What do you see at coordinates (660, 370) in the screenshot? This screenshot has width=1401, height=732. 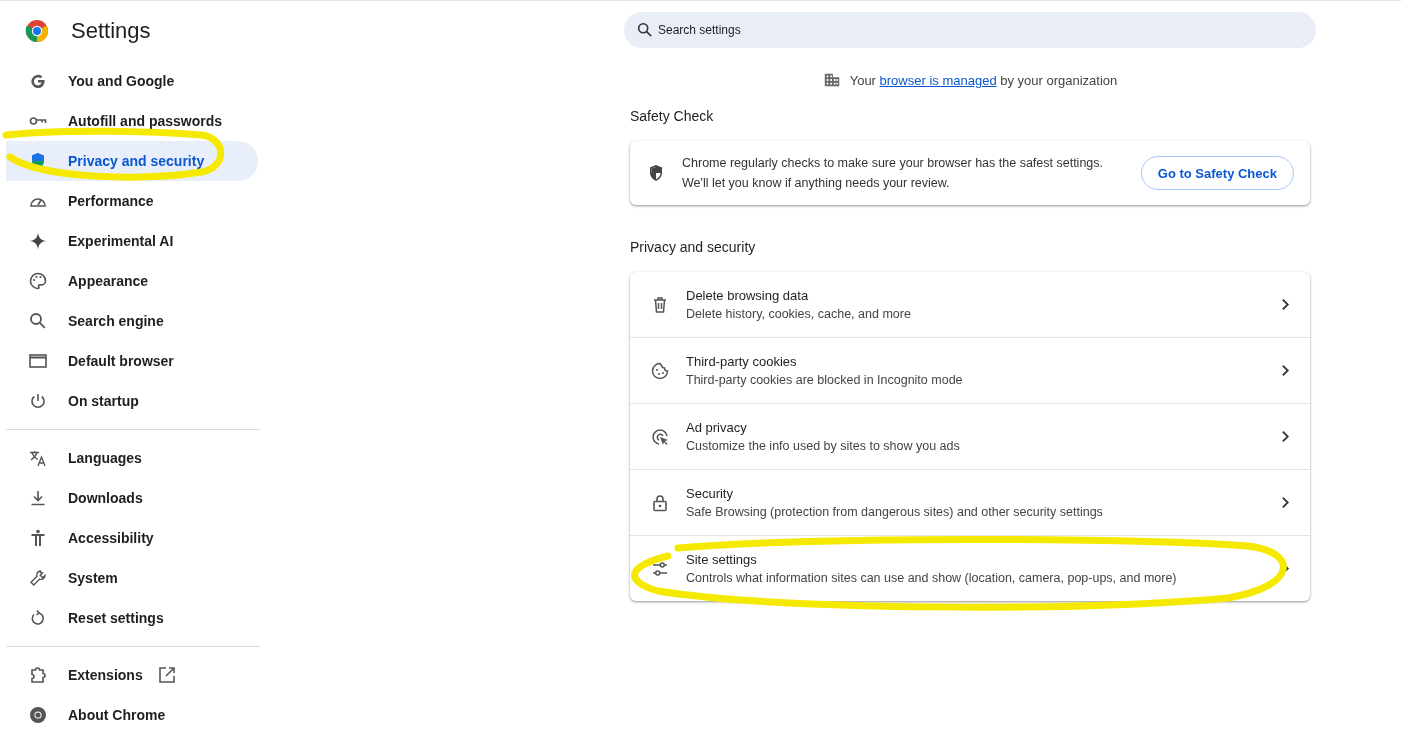 I see `cookie-icon` at bounding box center [660, 370].